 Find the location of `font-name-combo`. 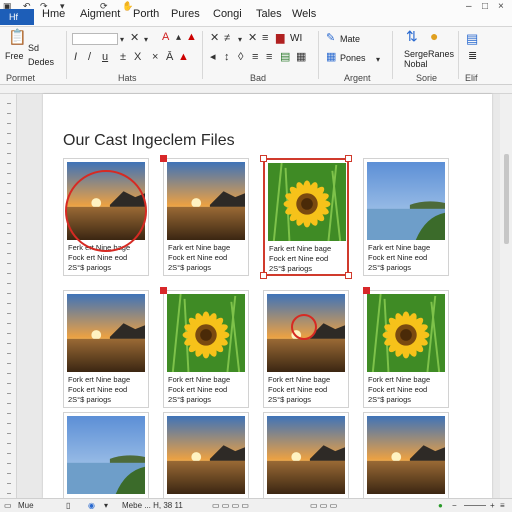

font-name-combo is located at coordinates (95, 39).